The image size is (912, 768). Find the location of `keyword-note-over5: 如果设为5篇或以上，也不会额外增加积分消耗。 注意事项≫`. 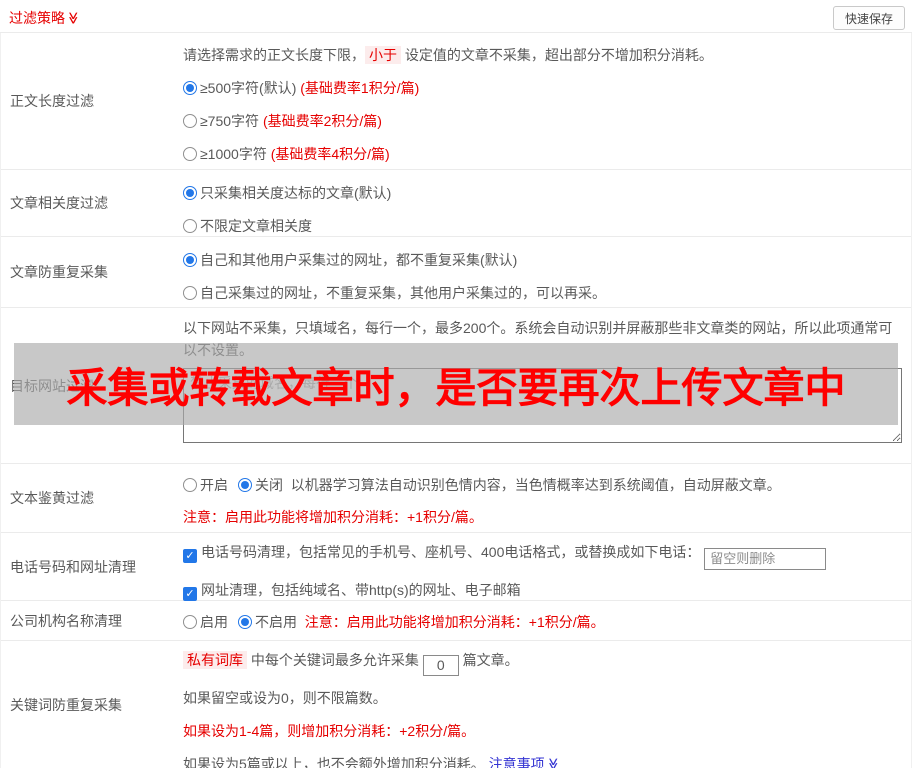

keyword-note-over5: 如果设为5篇或以上，也不会额外增加积分消耗。 注意事项≫ is located at coordinates (543, 760).